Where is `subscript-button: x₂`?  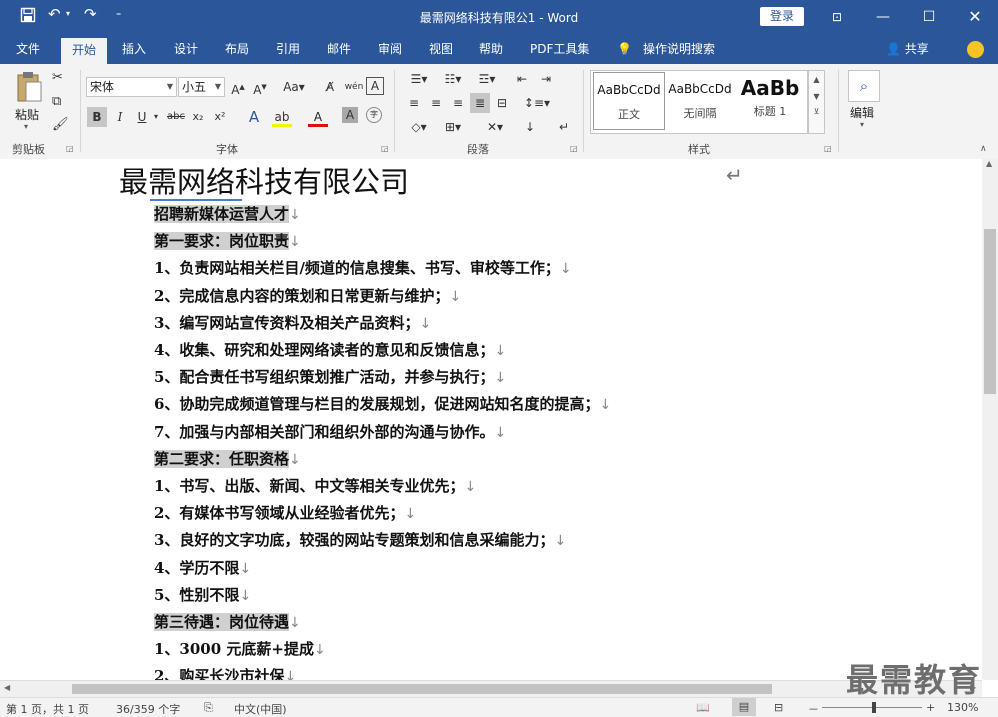
subscript-button: x₂ is located at coordinates (198, 117).